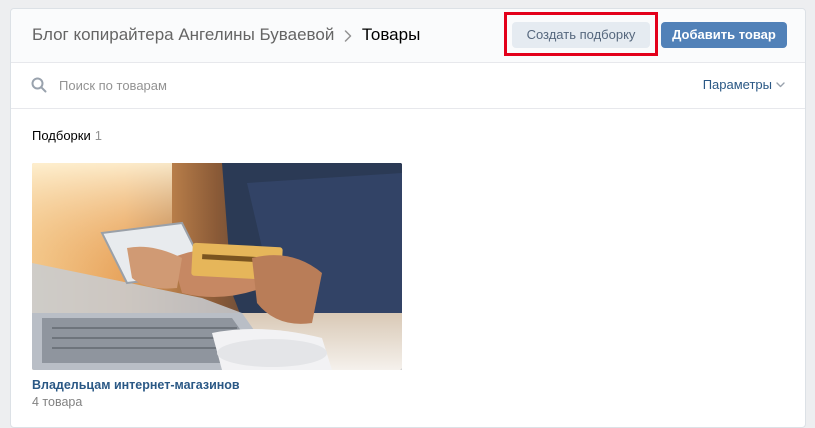  I want to click on search-input, so click(259, 85).